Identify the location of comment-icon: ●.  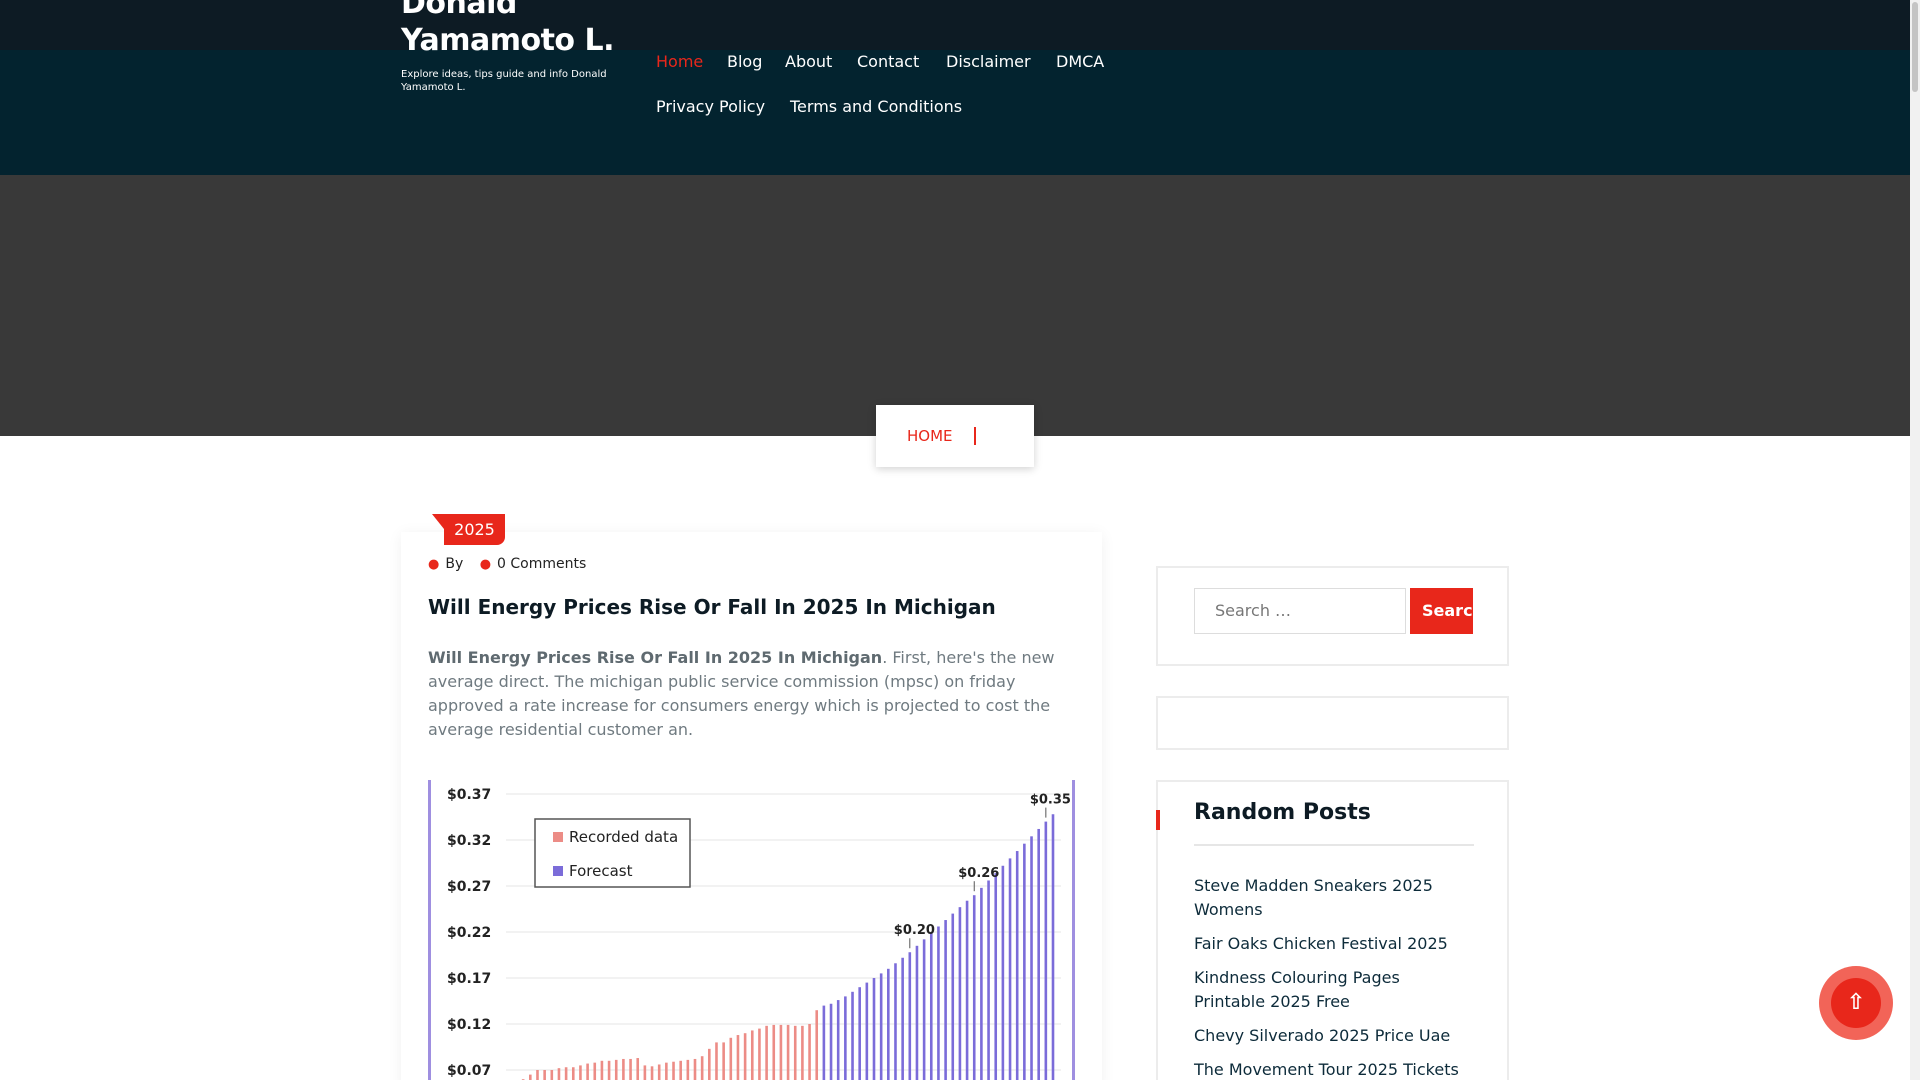
(485, 564).